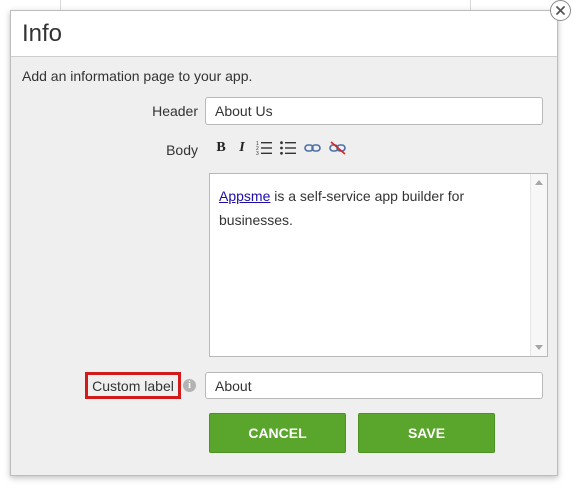 This screenshot has height=493, width=575. Describe the element at coordinates (244, 196) in the screenshot. I see `appsme-link: Appsme` at that location.